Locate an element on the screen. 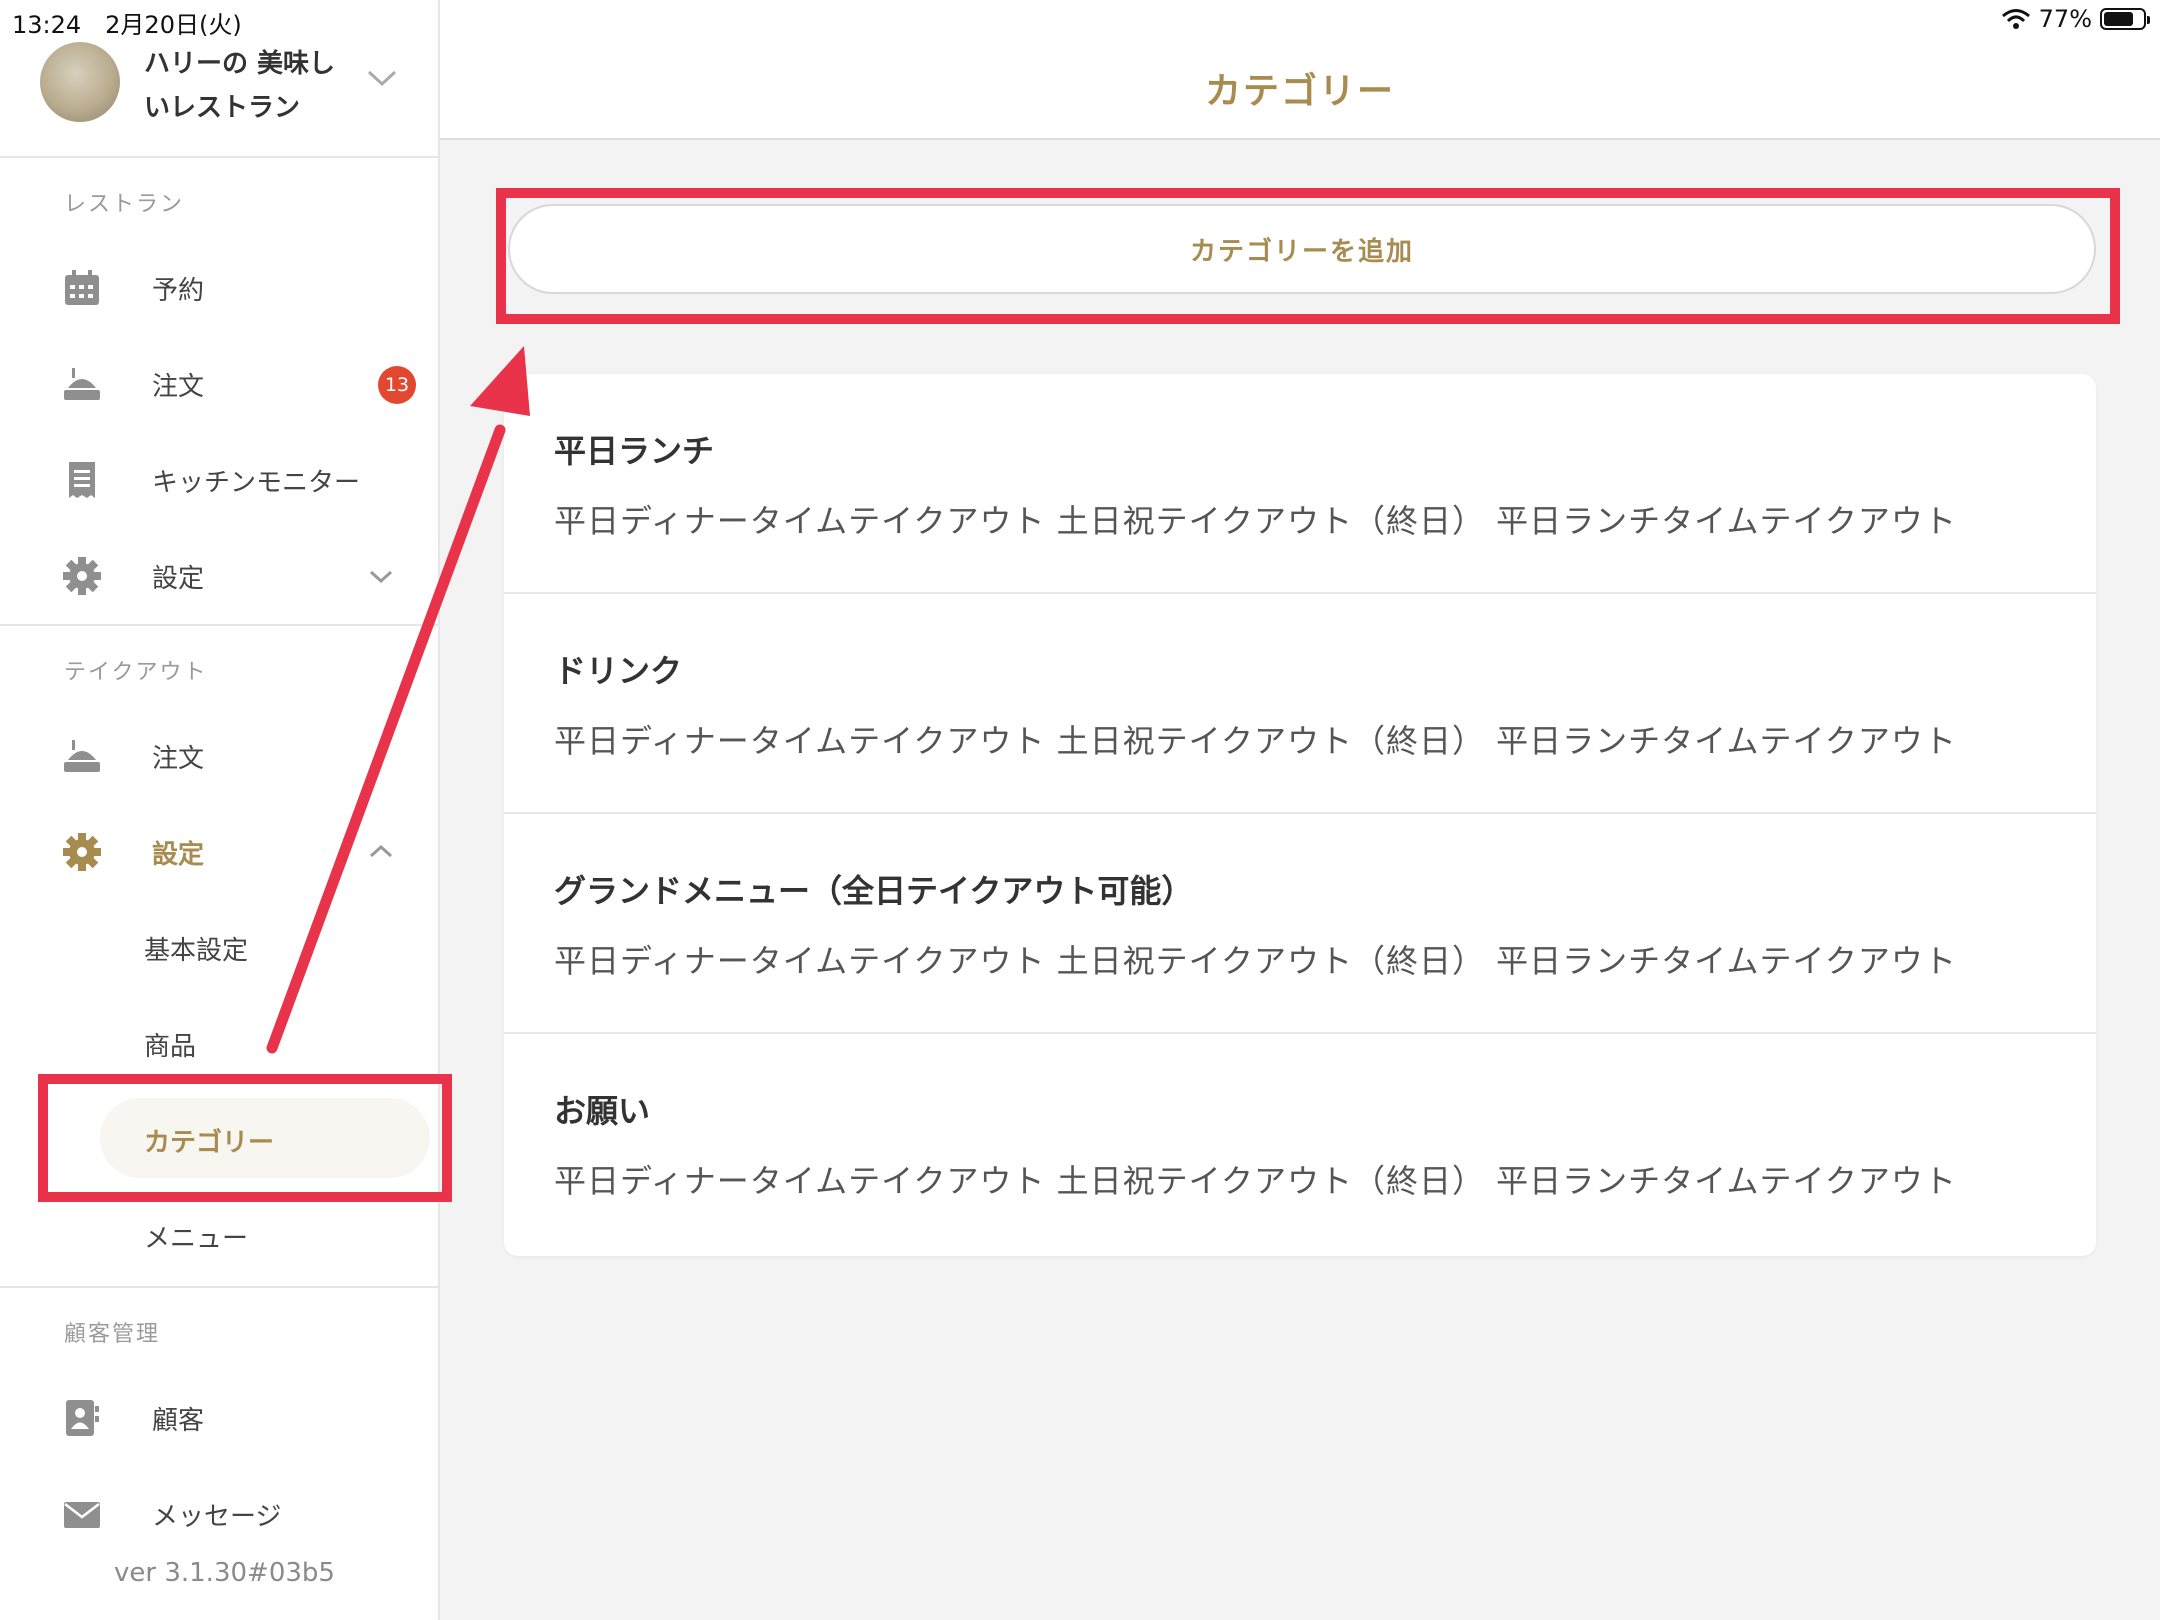 Image resolution: width=2160 pixels, height=1620 pixels. sidebar-item-label: キッチンモニター is located at coordinates (256, 483).